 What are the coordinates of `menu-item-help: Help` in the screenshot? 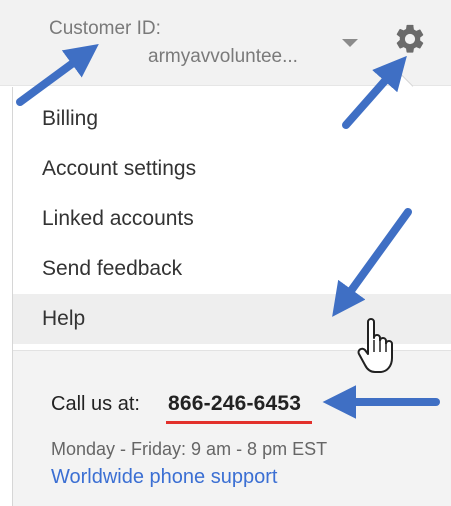 It's located at (232, 319).